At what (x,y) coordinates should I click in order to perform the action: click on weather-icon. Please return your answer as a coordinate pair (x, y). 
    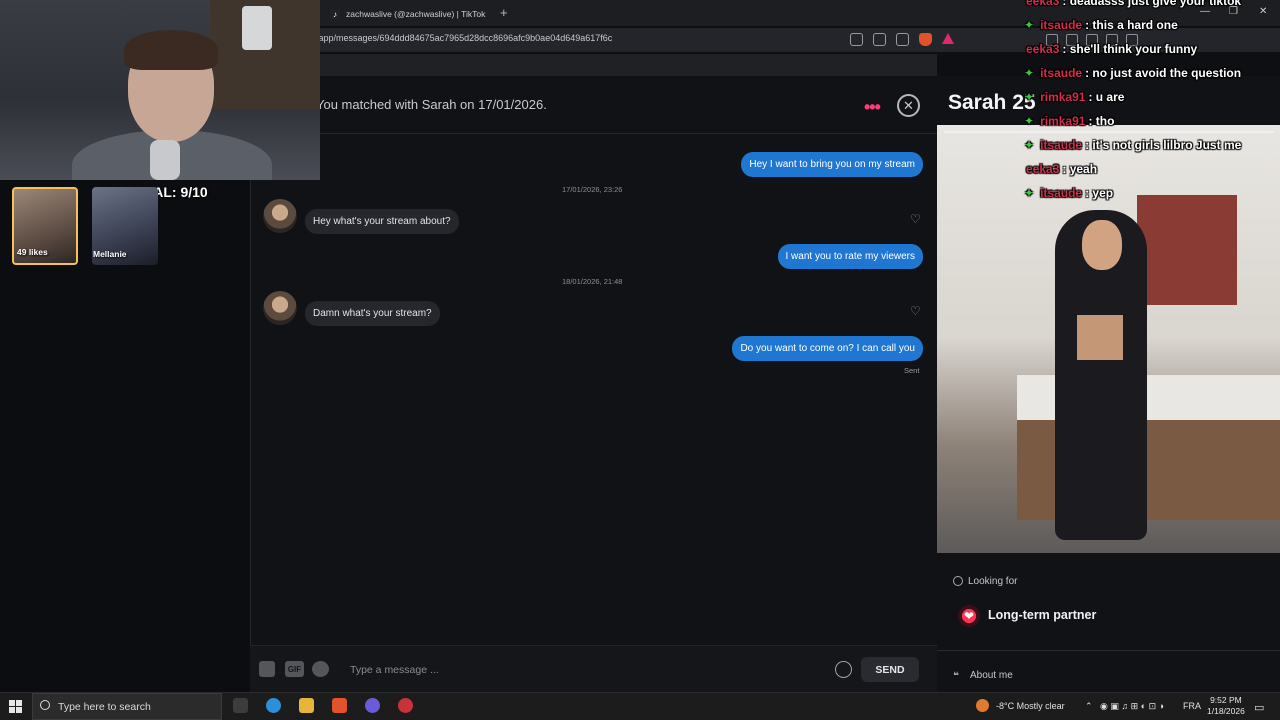
    Looking at the image, I should click on (982, 705).